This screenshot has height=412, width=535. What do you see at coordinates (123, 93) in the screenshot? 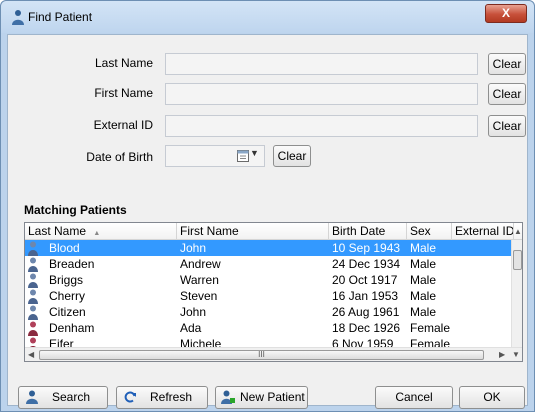
I see `first-name-label: First Name` at bounding box center [123, 93].